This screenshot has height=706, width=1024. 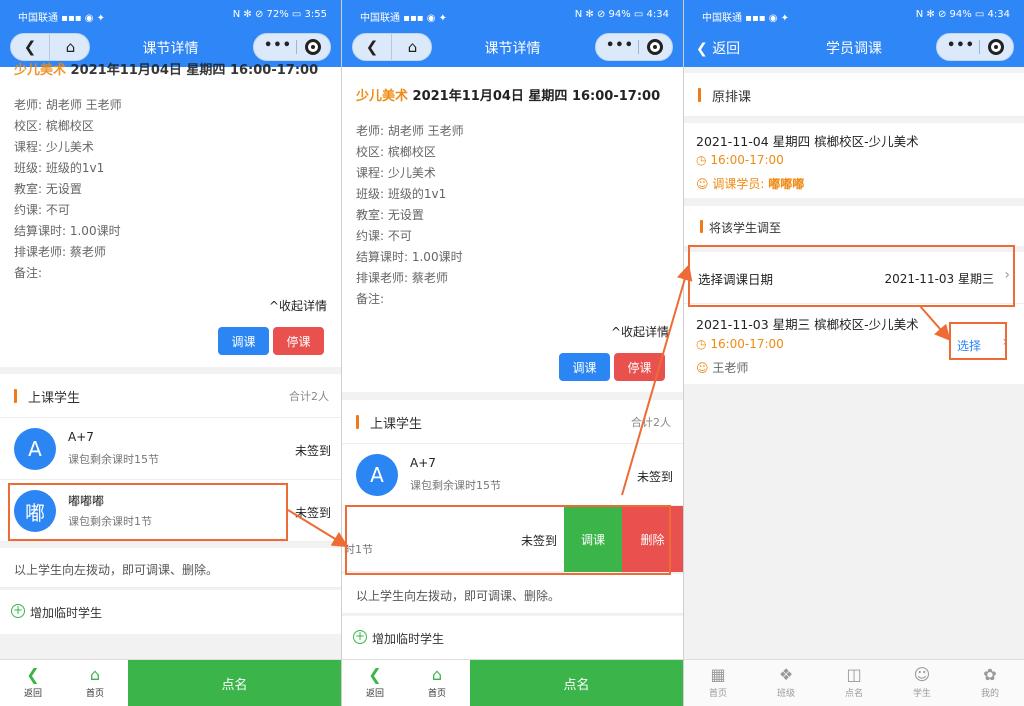 What do you see at coordinates (170, 568) in the screenshot?
I see `swipe-tip: 以上学生向左拨动，即可调课、删除。` at bounding box center [170, 568].